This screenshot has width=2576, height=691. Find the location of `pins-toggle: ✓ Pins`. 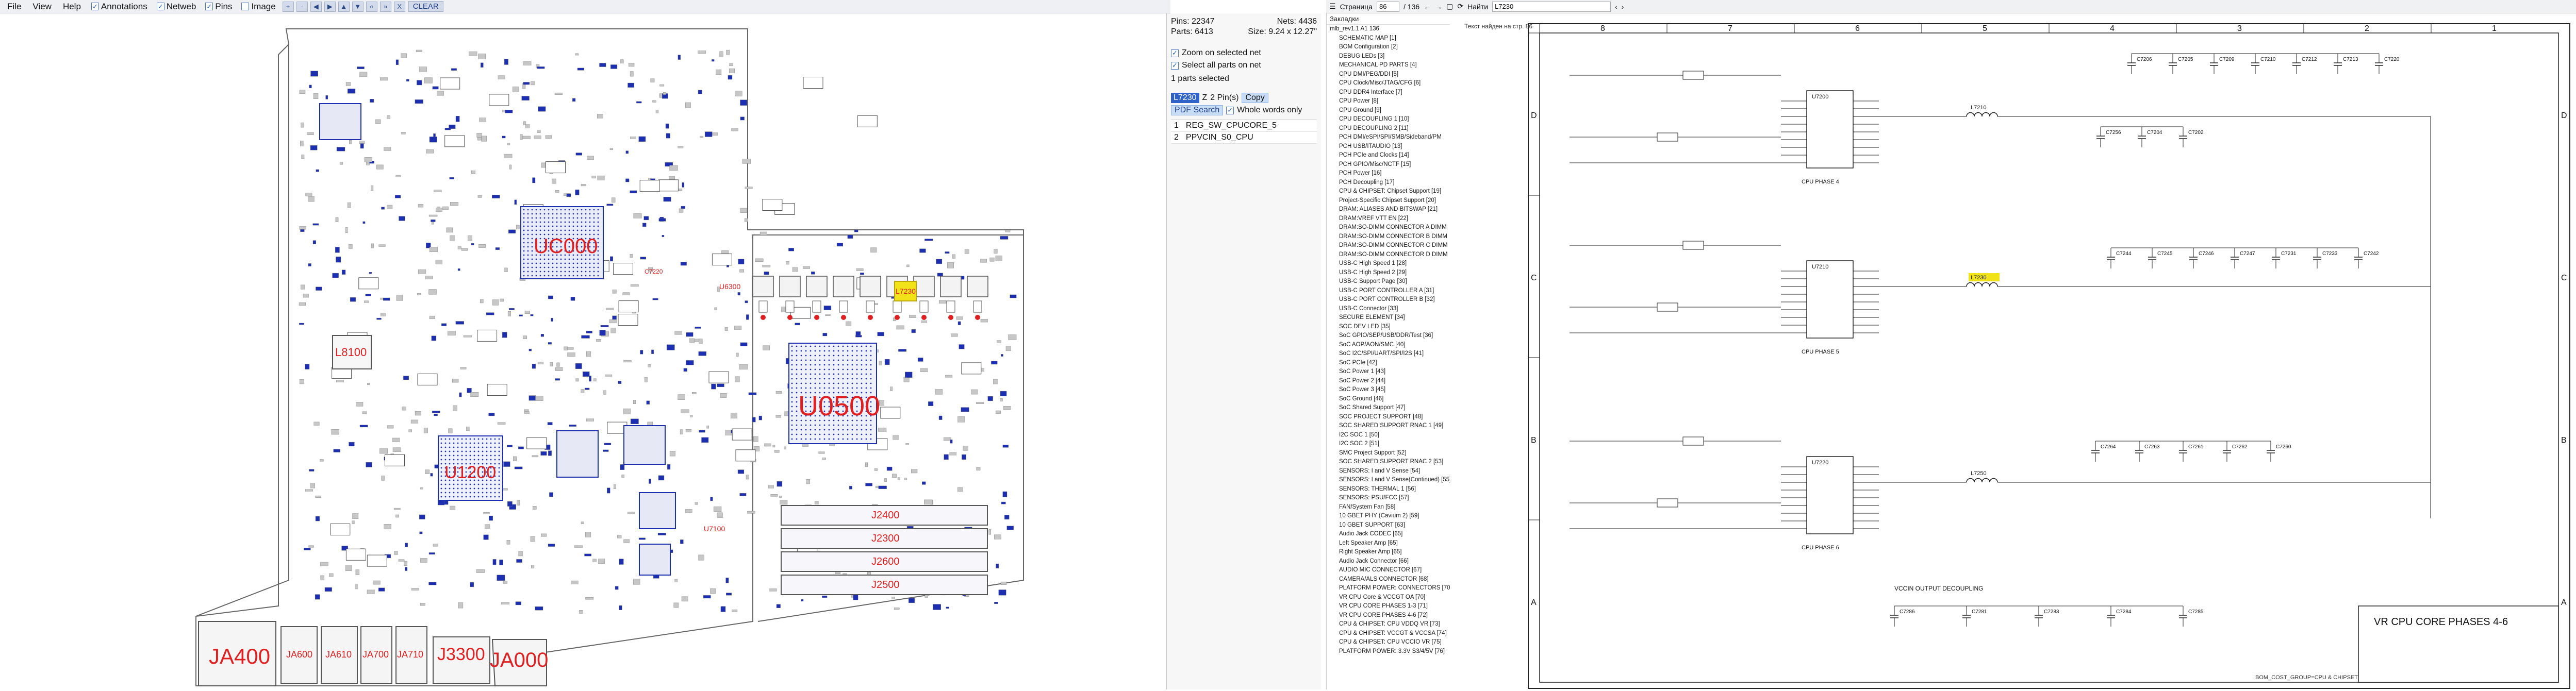

pins-toggle: ✓ Pins is located at coordinates (219, 7).